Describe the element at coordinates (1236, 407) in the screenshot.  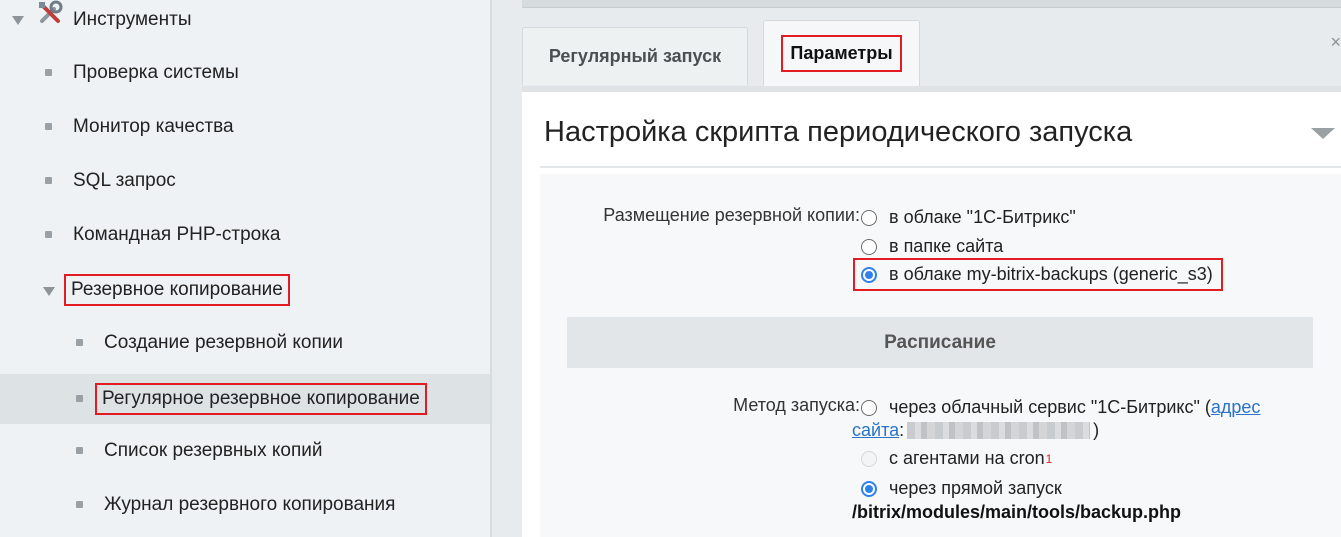
I see `site-address-link: адрес` at that location.